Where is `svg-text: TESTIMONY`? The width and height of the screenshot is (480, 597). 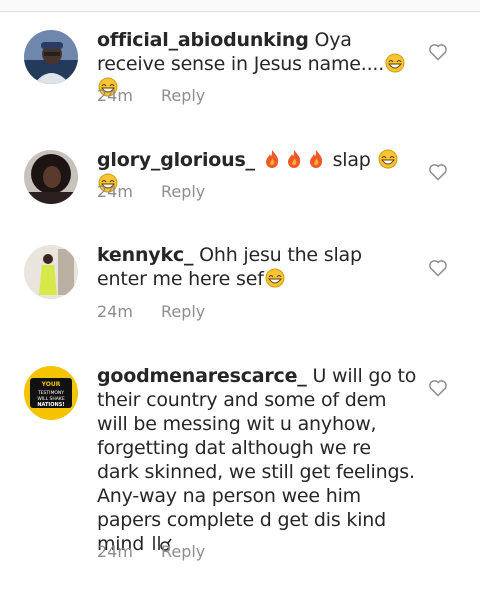 svg-text: TESTIMONY is located at coordinates (50, 393).